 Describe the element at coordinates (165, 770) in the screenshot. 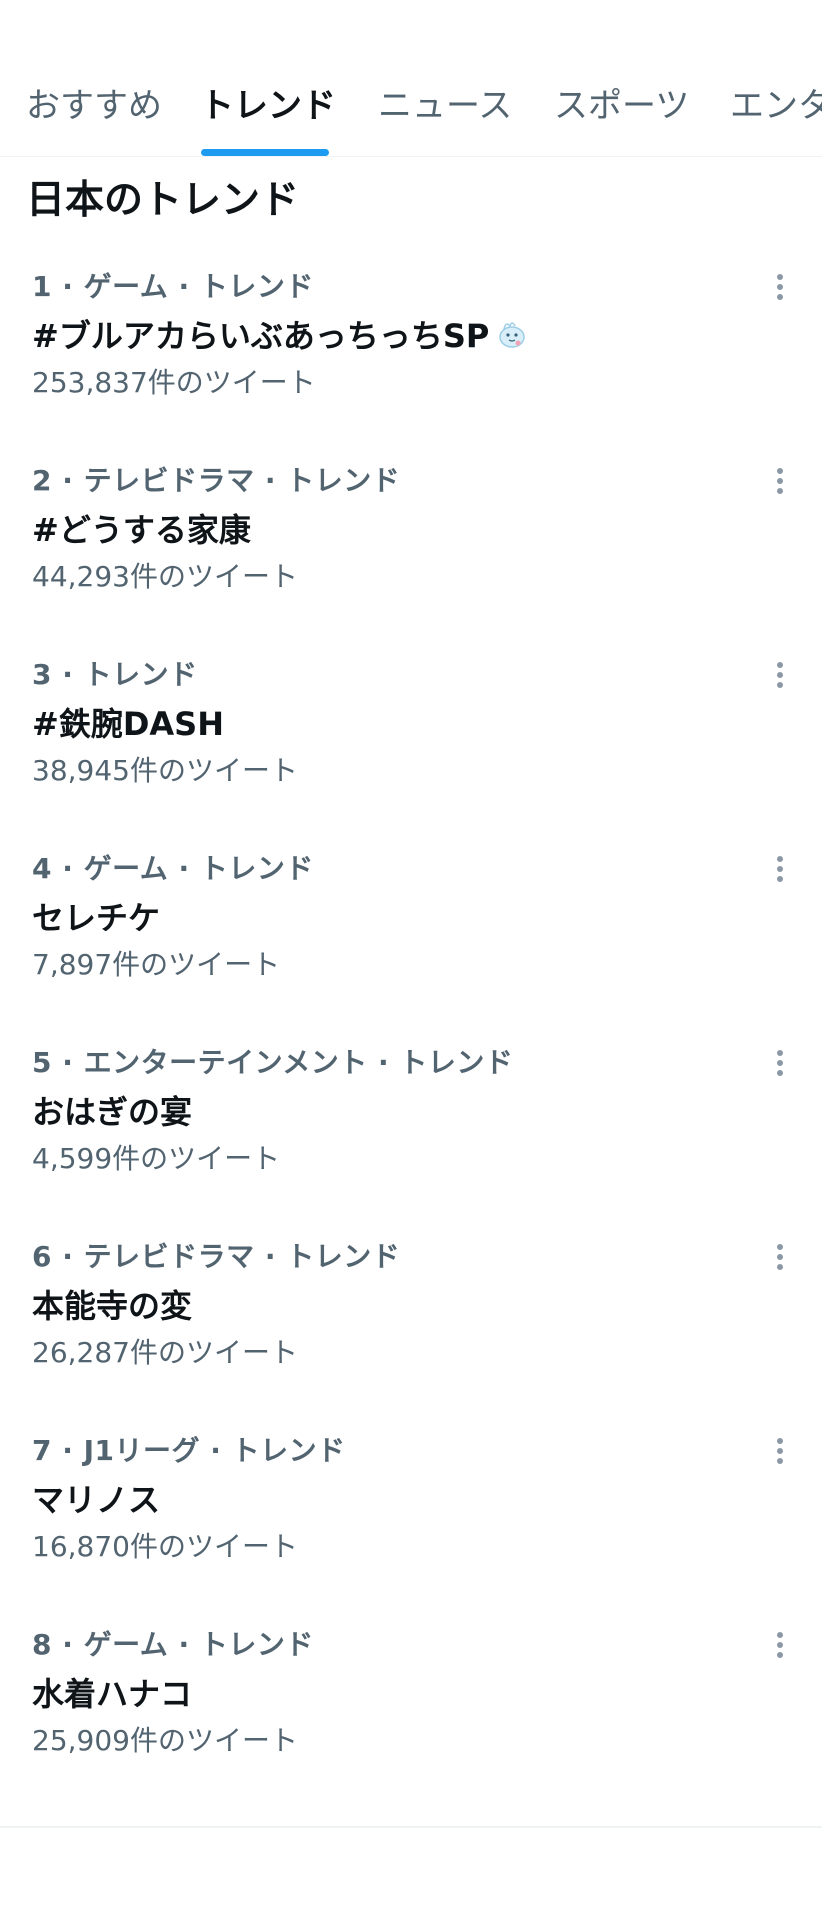

I see `tweet-count: 38,945件のツイート` at that location.